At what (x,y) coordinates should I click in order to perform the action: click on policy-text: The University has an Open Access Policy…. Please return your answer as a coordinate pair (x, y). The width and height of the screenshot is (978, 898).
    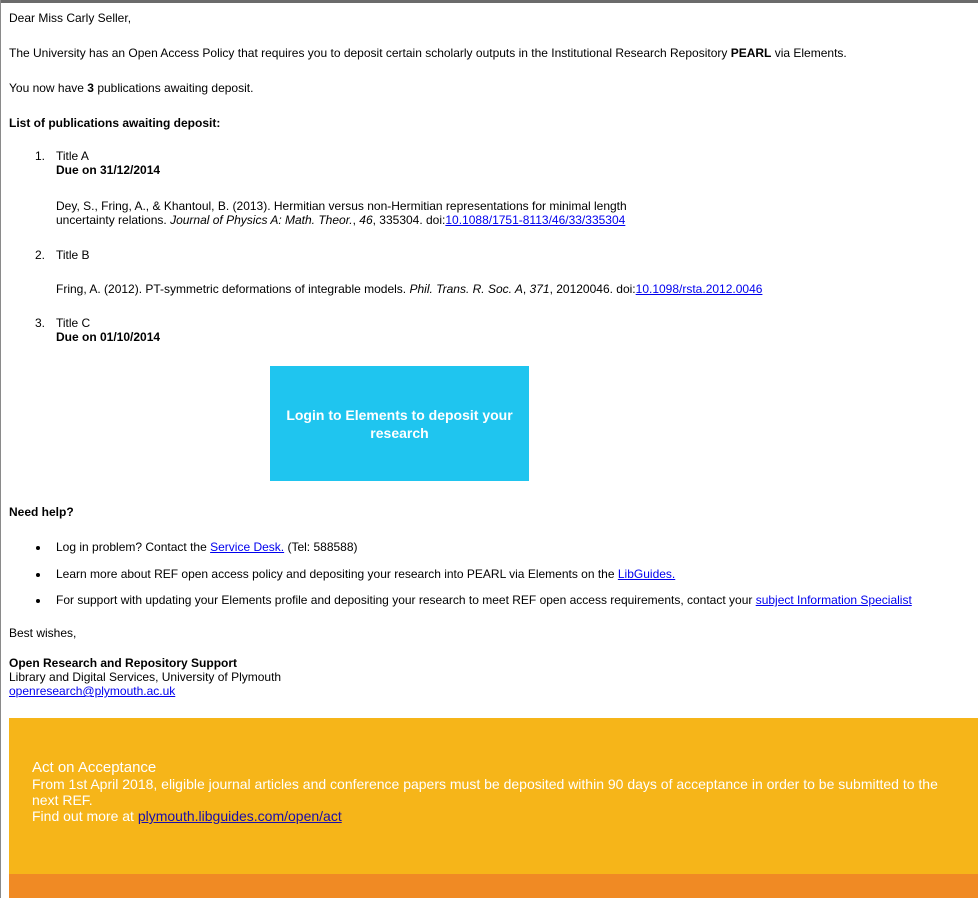
    Looking at the image, I should click on (428, 53).